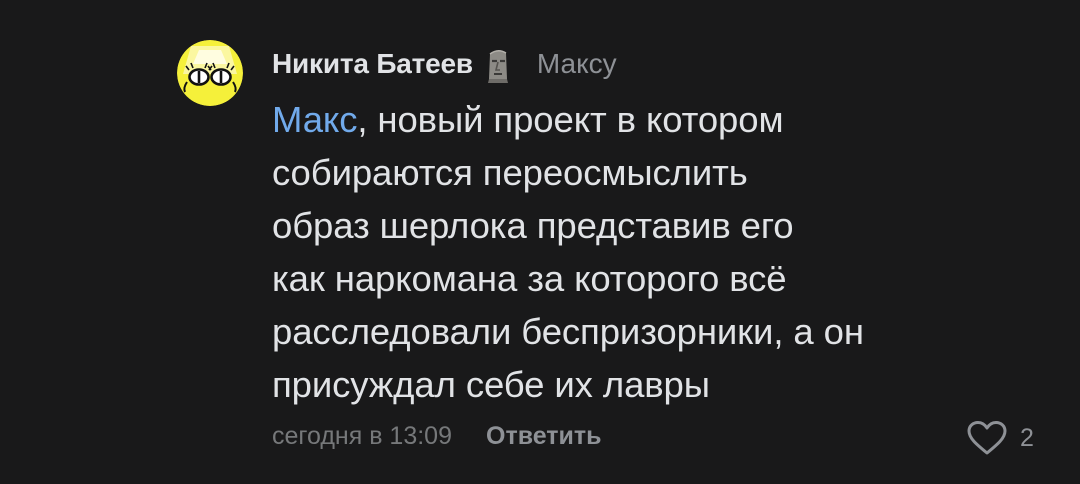 The image size is (1080, 484). I want to click on comment-text-line: собираются переосмыслить, so click(510, 172).